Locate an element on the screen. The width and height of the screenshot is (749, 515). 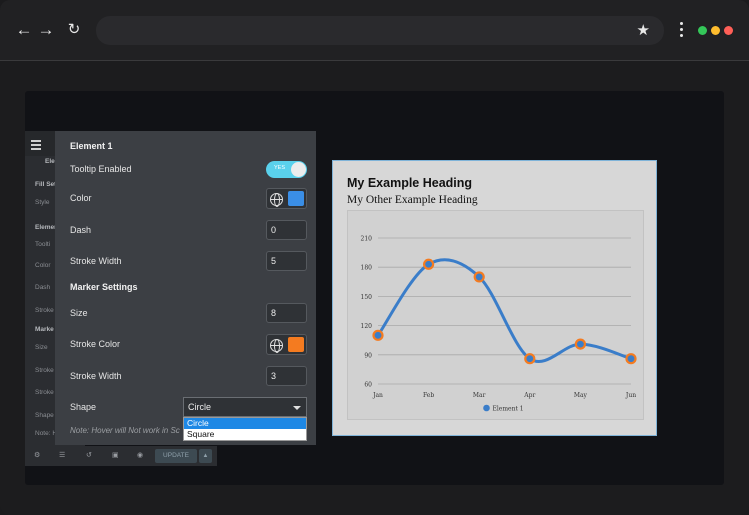
card-heading: My Example Heading is located at coordinates (410, 183).